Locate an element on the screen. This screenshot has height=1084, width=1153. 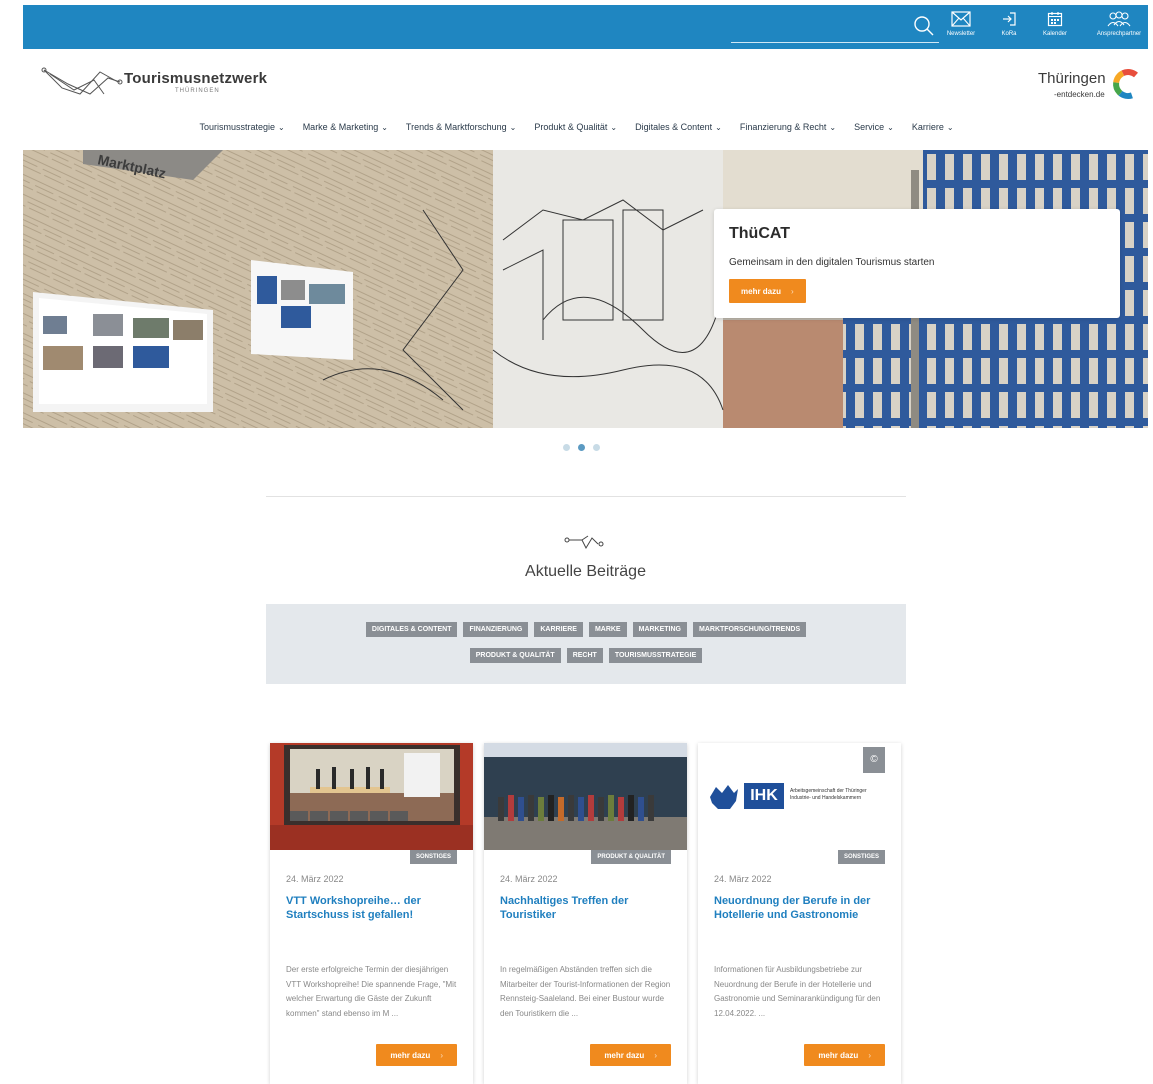
search-input is located at coordinates (816, 27).